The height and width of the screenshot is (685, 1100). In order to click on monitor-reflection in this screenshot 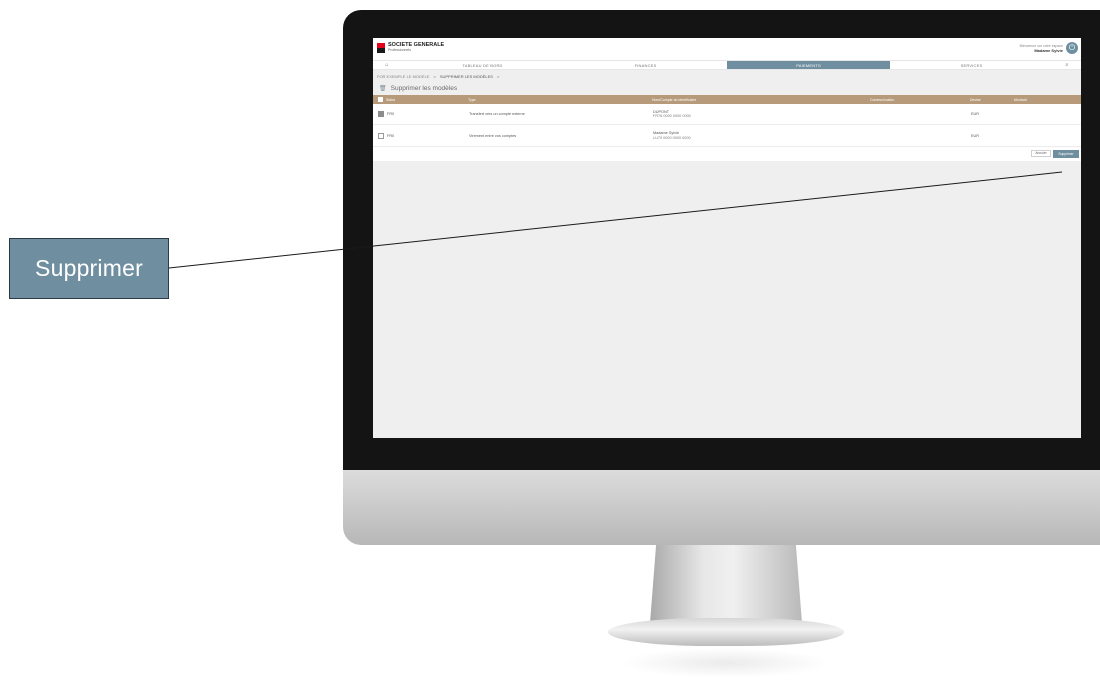, I will do `click(726, 663)`.